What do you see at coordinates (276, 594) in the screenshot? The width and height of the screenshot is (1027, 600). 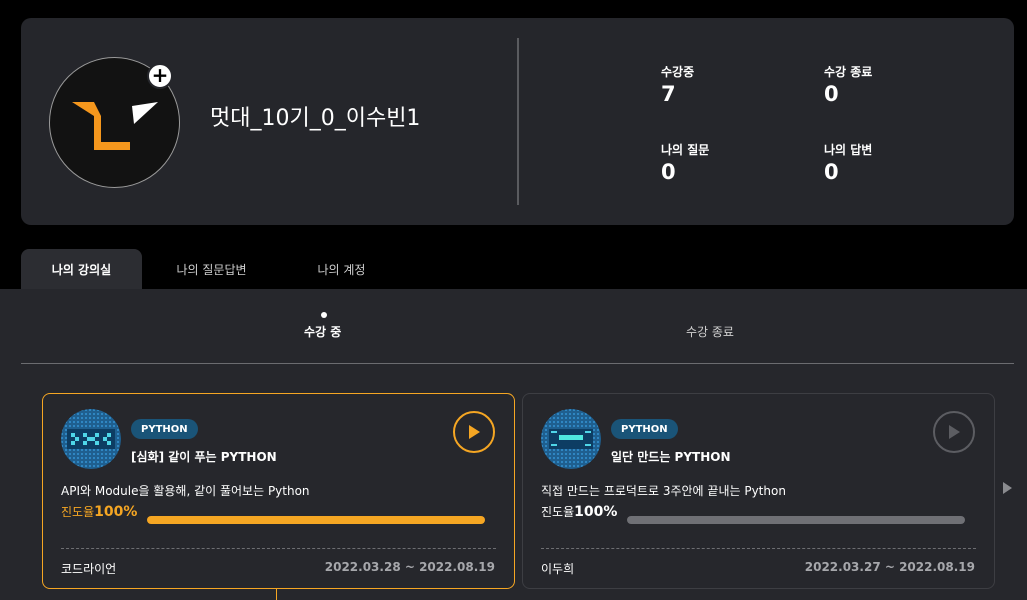 I see `connector-line` at bounding box center [276, 594].